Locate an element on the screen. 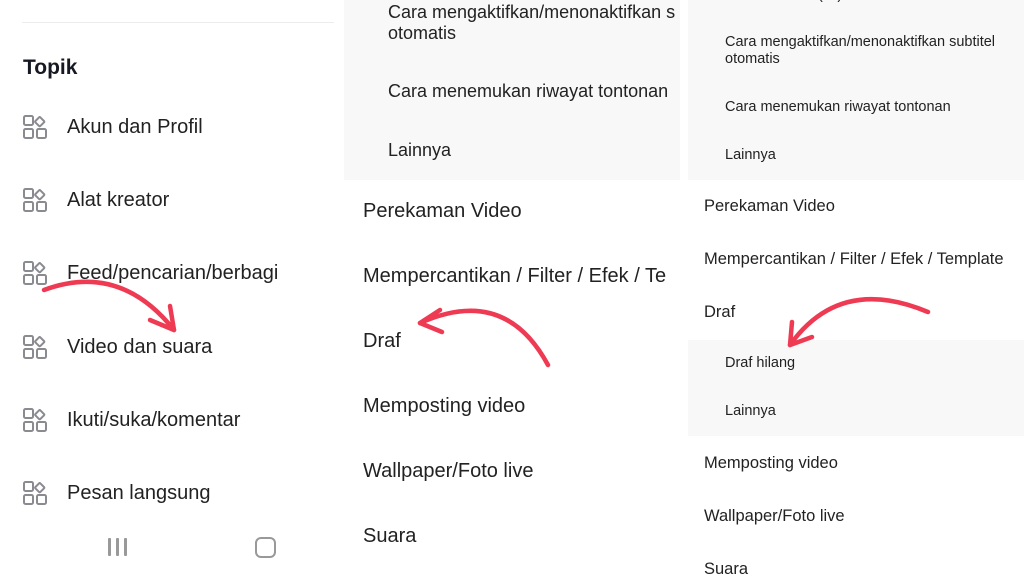 This screenshot has height=576, width=1024. topic-item-alat-kreator: Alat kreator is located at coordinates (95, 200).